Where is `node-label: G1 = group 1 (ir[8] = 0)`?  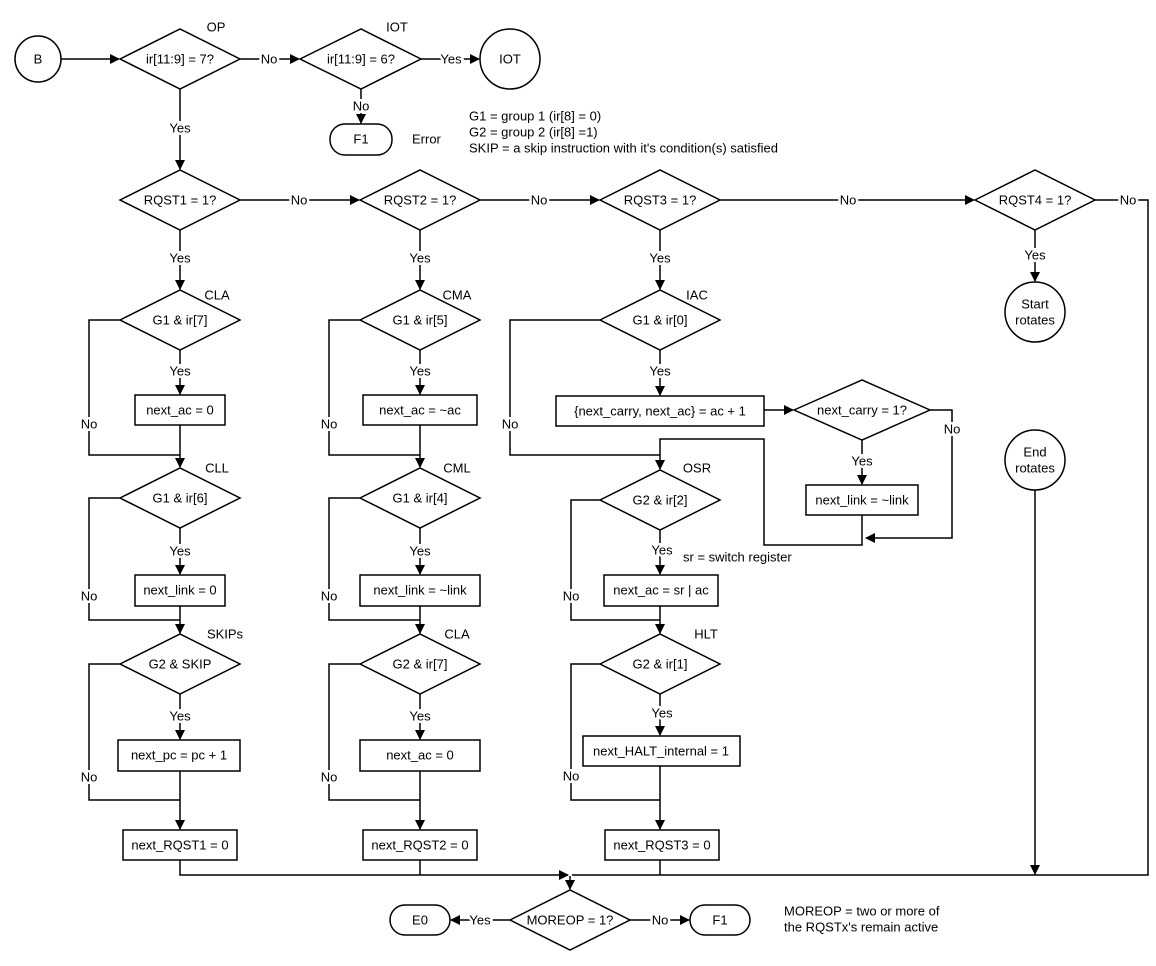 node-label: G1 = group 1 (ir[8] = 0) is located at coordinates (535, 116).